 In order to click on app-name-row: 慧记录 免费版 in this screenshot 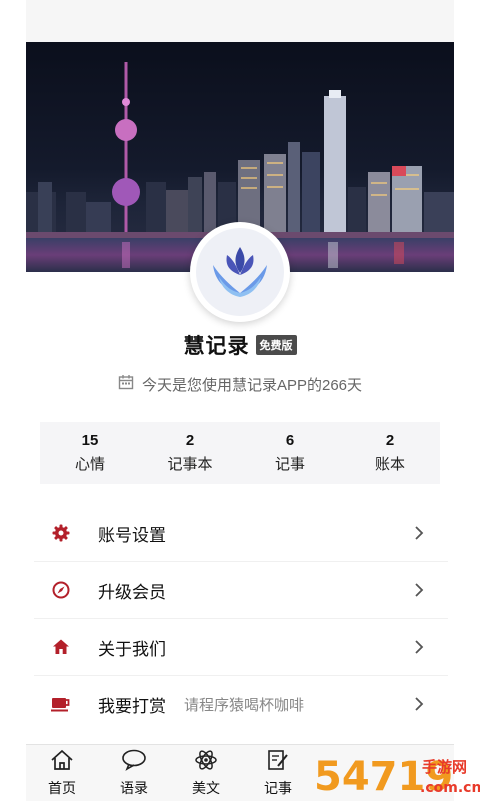, I will do `click(240, 345)`.